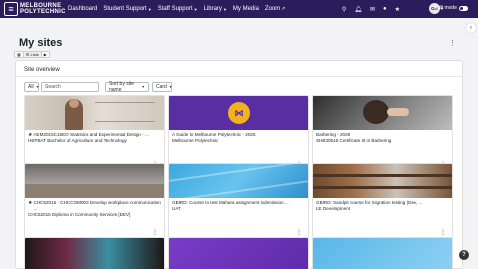  I want to click on edit-mode-label: Edit mode, so click(445, 8).